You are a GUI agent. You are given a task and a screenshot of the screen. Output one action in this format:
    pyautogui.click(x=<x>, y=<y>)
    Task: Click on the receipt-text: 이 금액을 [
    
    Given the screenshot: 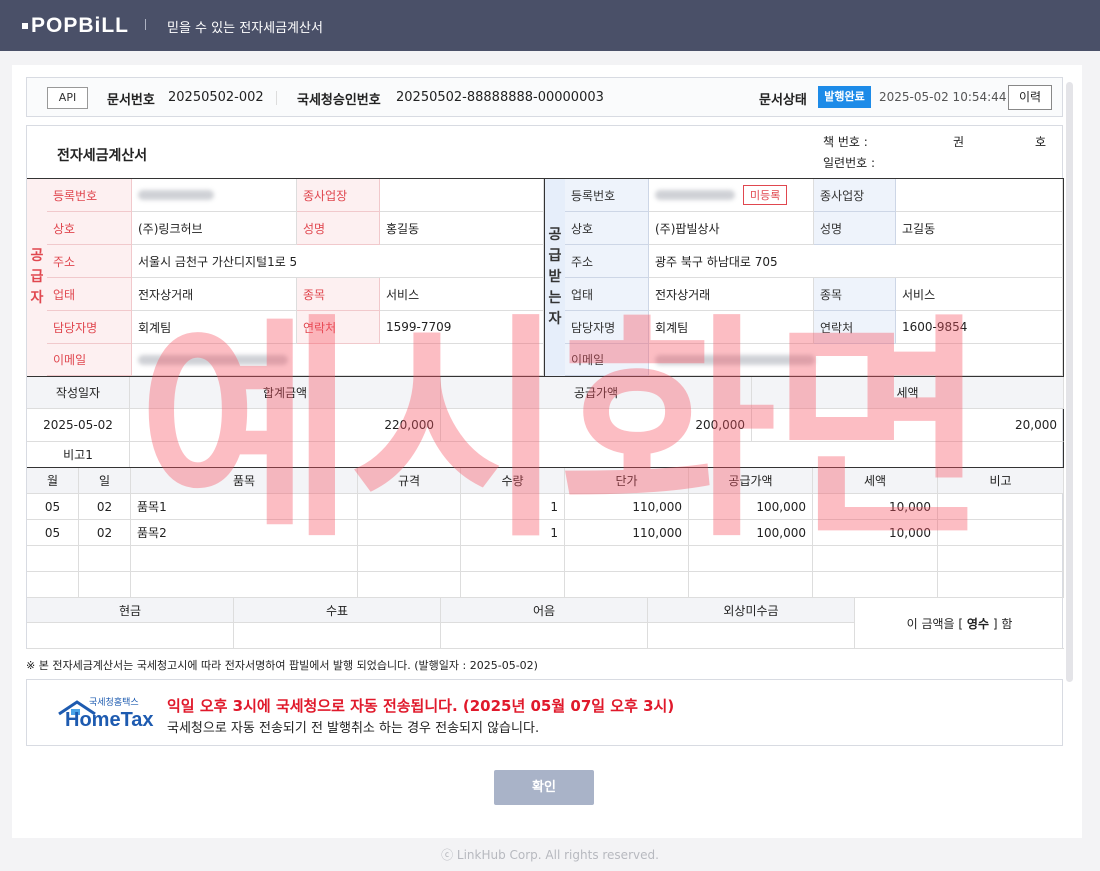 What is the action you would take?
    pyautogui.click(x=935, y=623)
    